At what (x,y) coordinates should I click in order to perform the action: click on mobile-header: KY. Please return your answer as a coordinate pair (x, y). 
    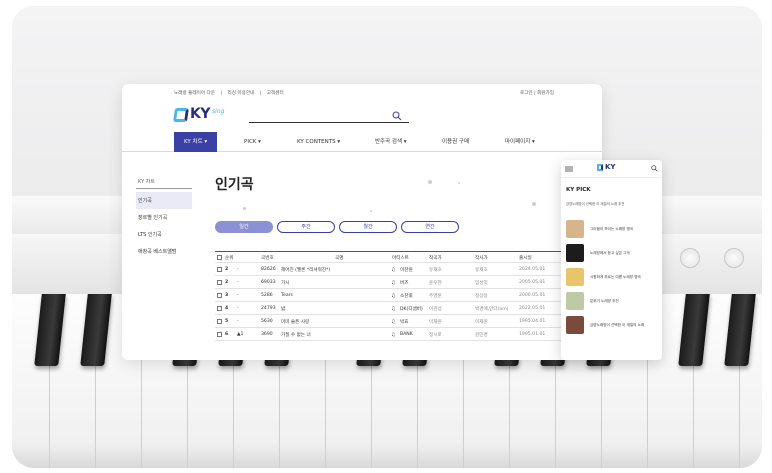
    Looking at the image, I should click on (611, 169).